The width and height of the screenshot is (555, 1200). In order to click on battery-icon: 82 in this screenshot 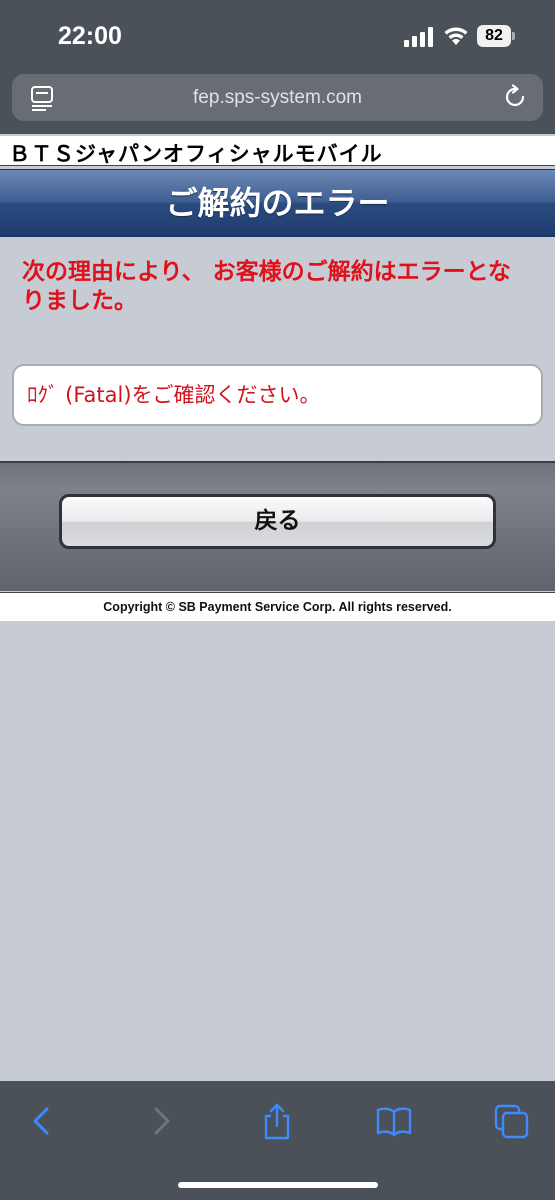, I will do `click(496, 36)`.